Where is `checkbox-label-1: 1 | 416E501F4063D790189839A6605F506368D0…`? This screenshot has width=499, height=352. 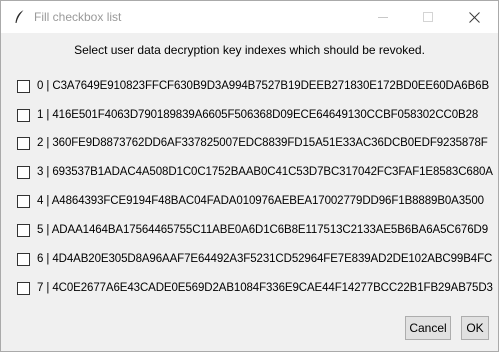
checkbox-label-1: 1 | 416E501F4063D790189839A6605F506368D0… is located at coordinates (257, 115).